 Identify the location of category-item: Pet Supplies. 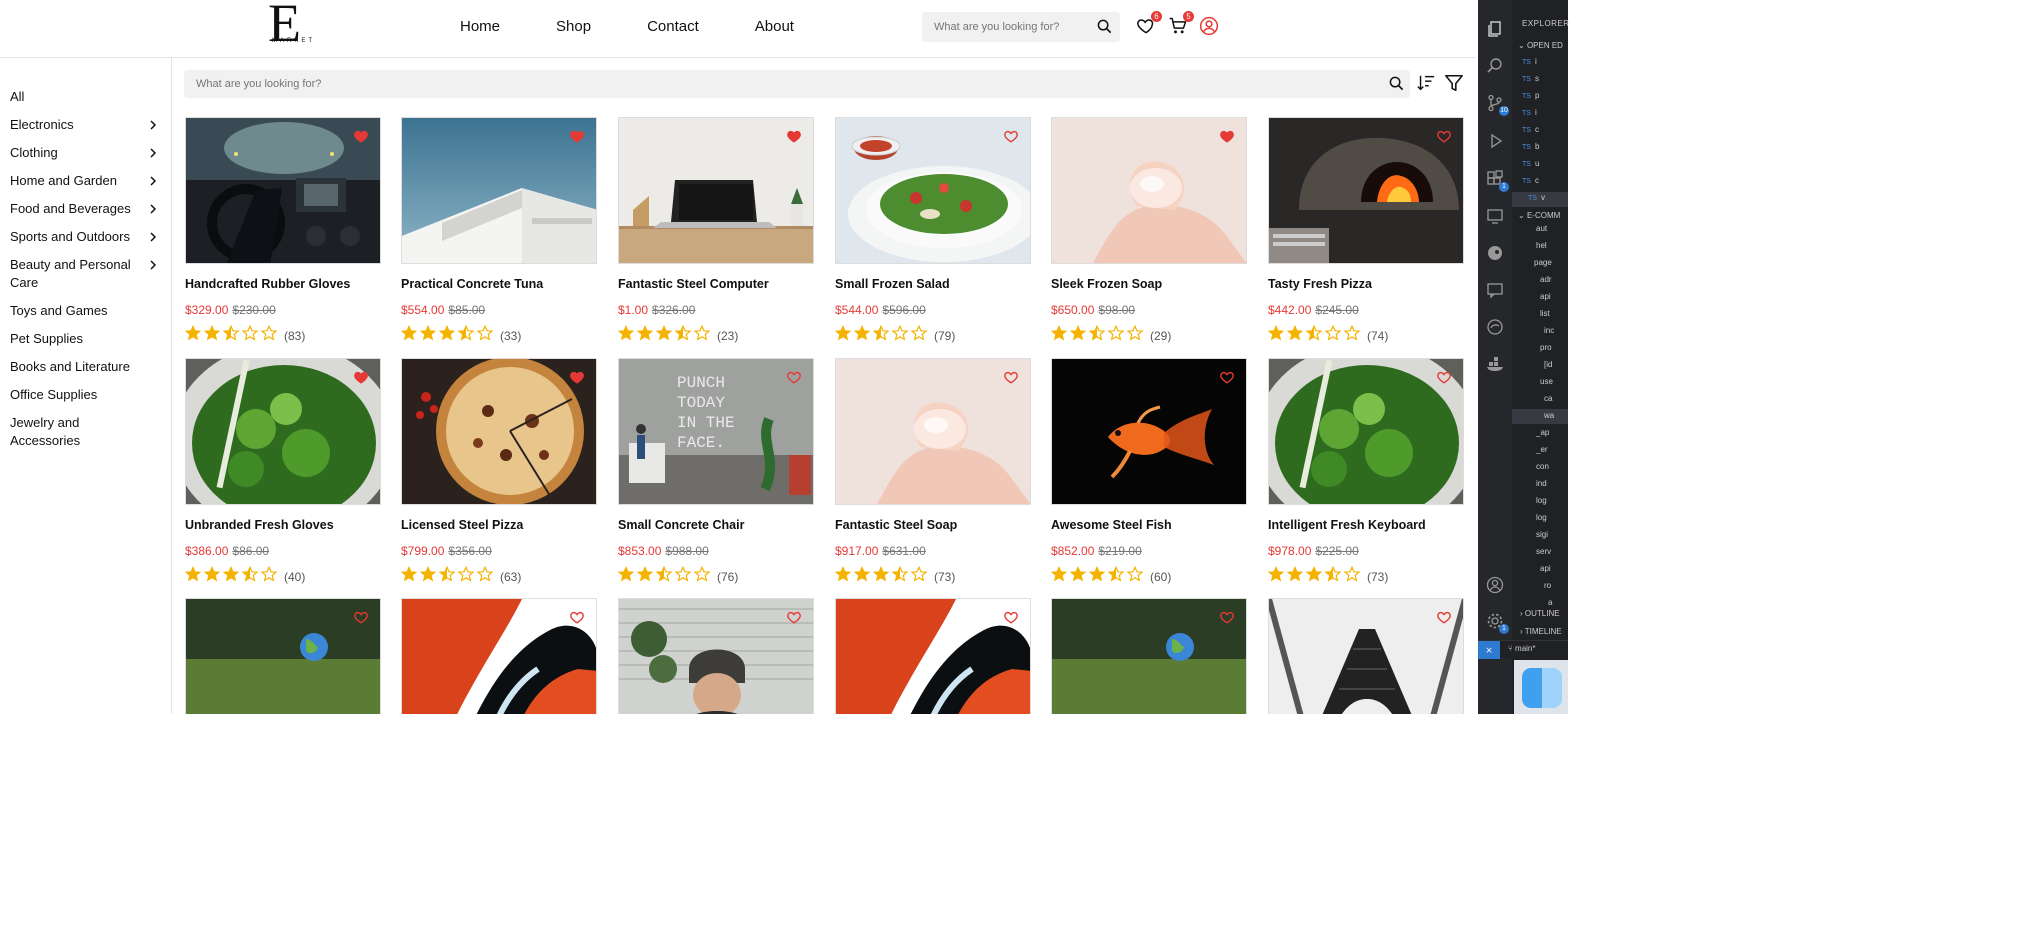
(86, 339).